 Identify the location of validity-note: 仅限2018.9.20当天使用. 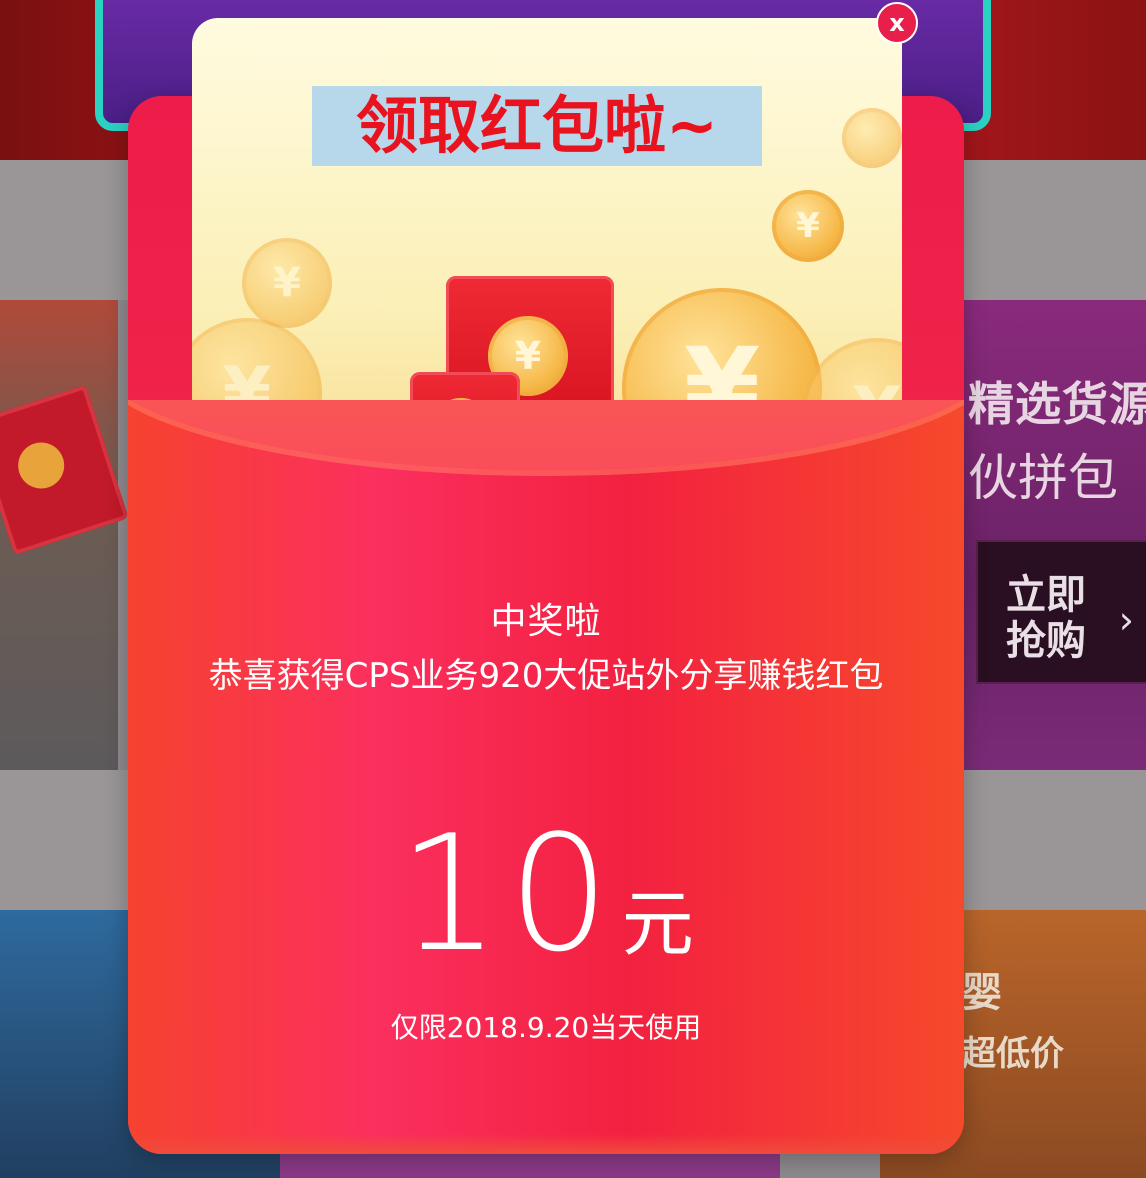
(546, 1027).